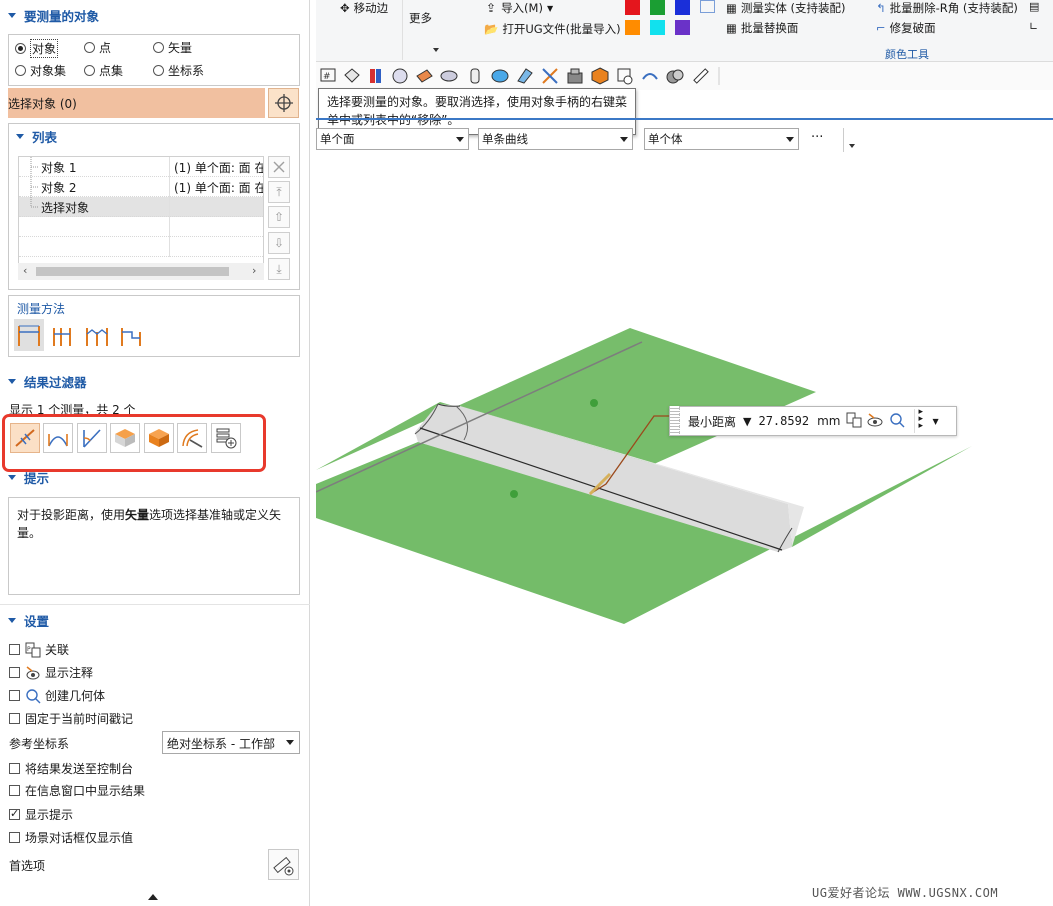  Describe the element at coordinates (37, 478) in the screenshot. I see `hint-section-title: 提示` at that location.